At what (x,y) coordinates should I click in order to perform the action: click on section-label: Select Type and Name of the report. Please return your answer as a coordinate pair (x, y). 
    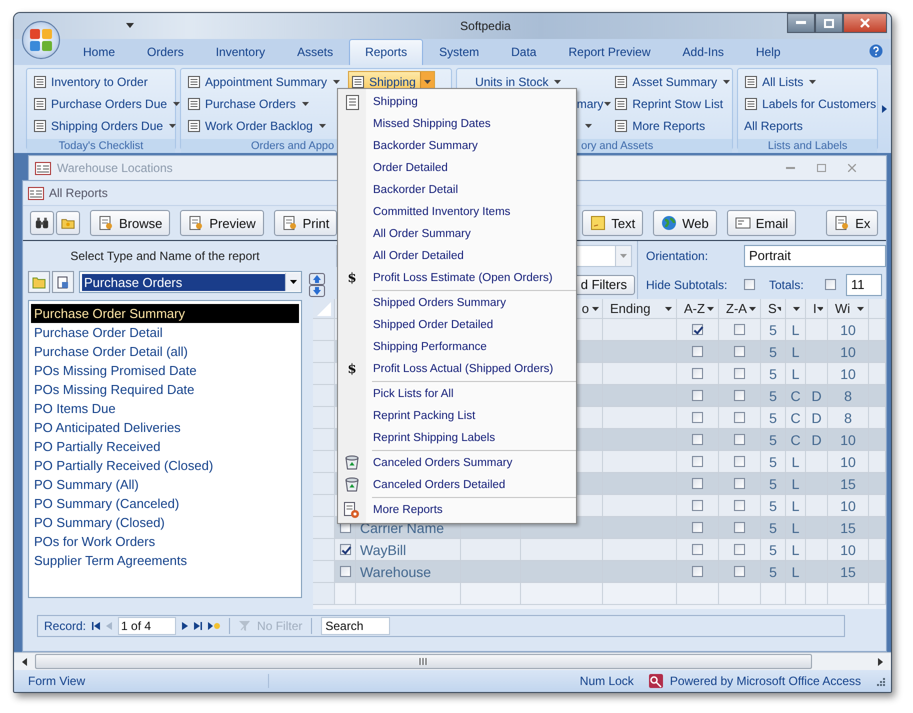
    Looking at the image, I should click on (165, 256).